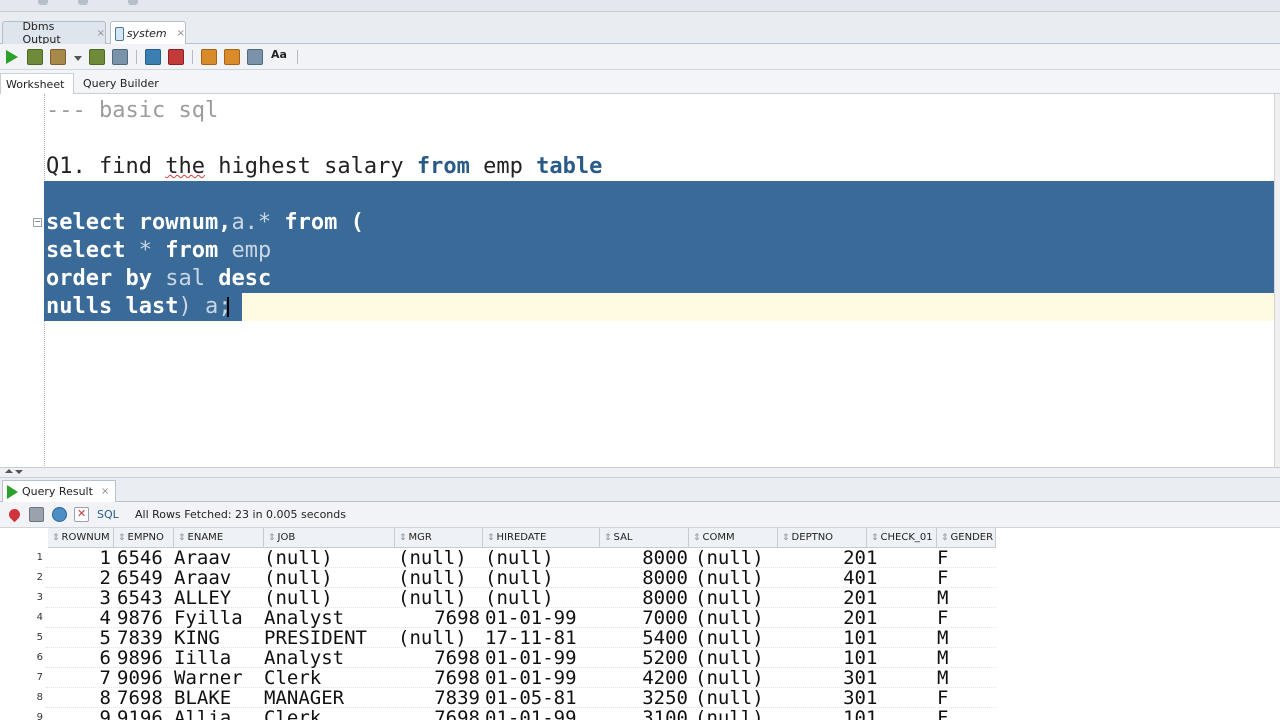  I want to click on tab-dbms-output: Dbms Output ×, so click(54, 294).